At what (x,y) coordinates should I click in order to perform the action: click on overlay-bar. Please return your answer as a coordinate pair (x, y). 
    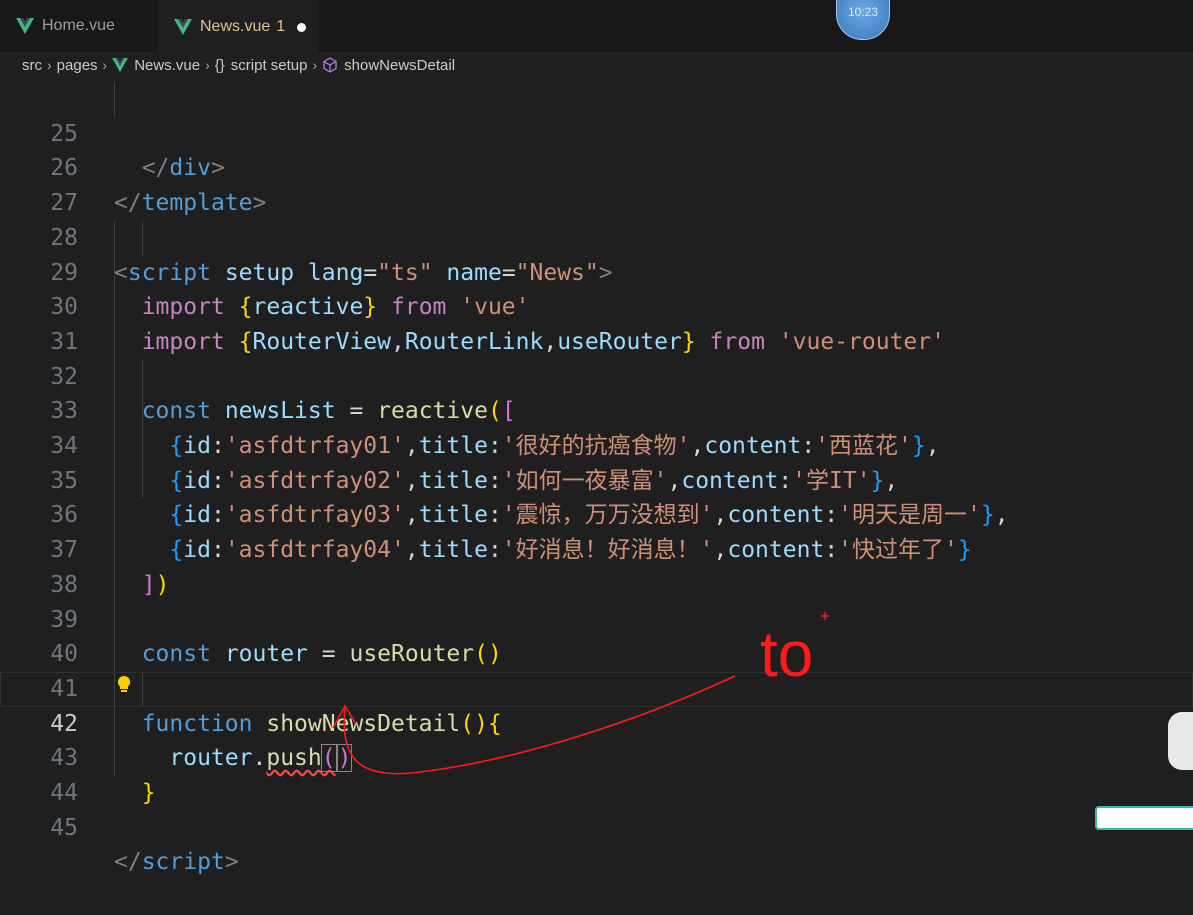
    Looking at the image, I should click on (1144, 818).